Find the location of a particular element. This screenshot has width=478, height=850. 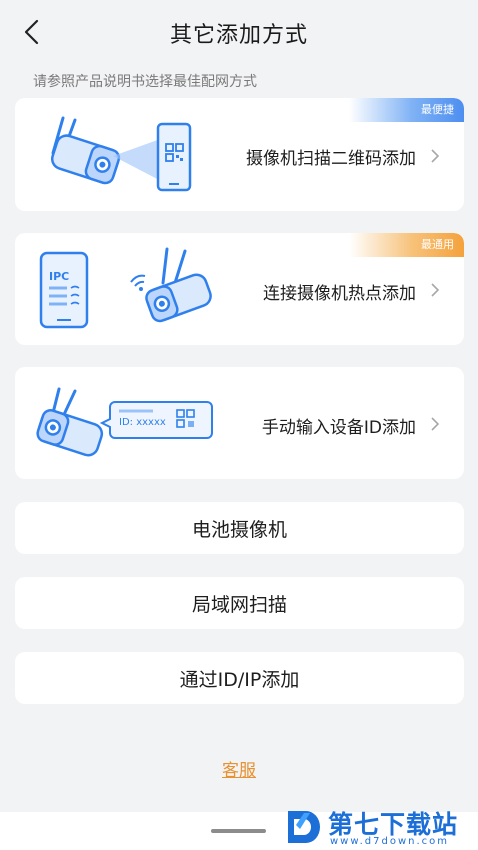

home-indicator is located at coordinates (238, 831).